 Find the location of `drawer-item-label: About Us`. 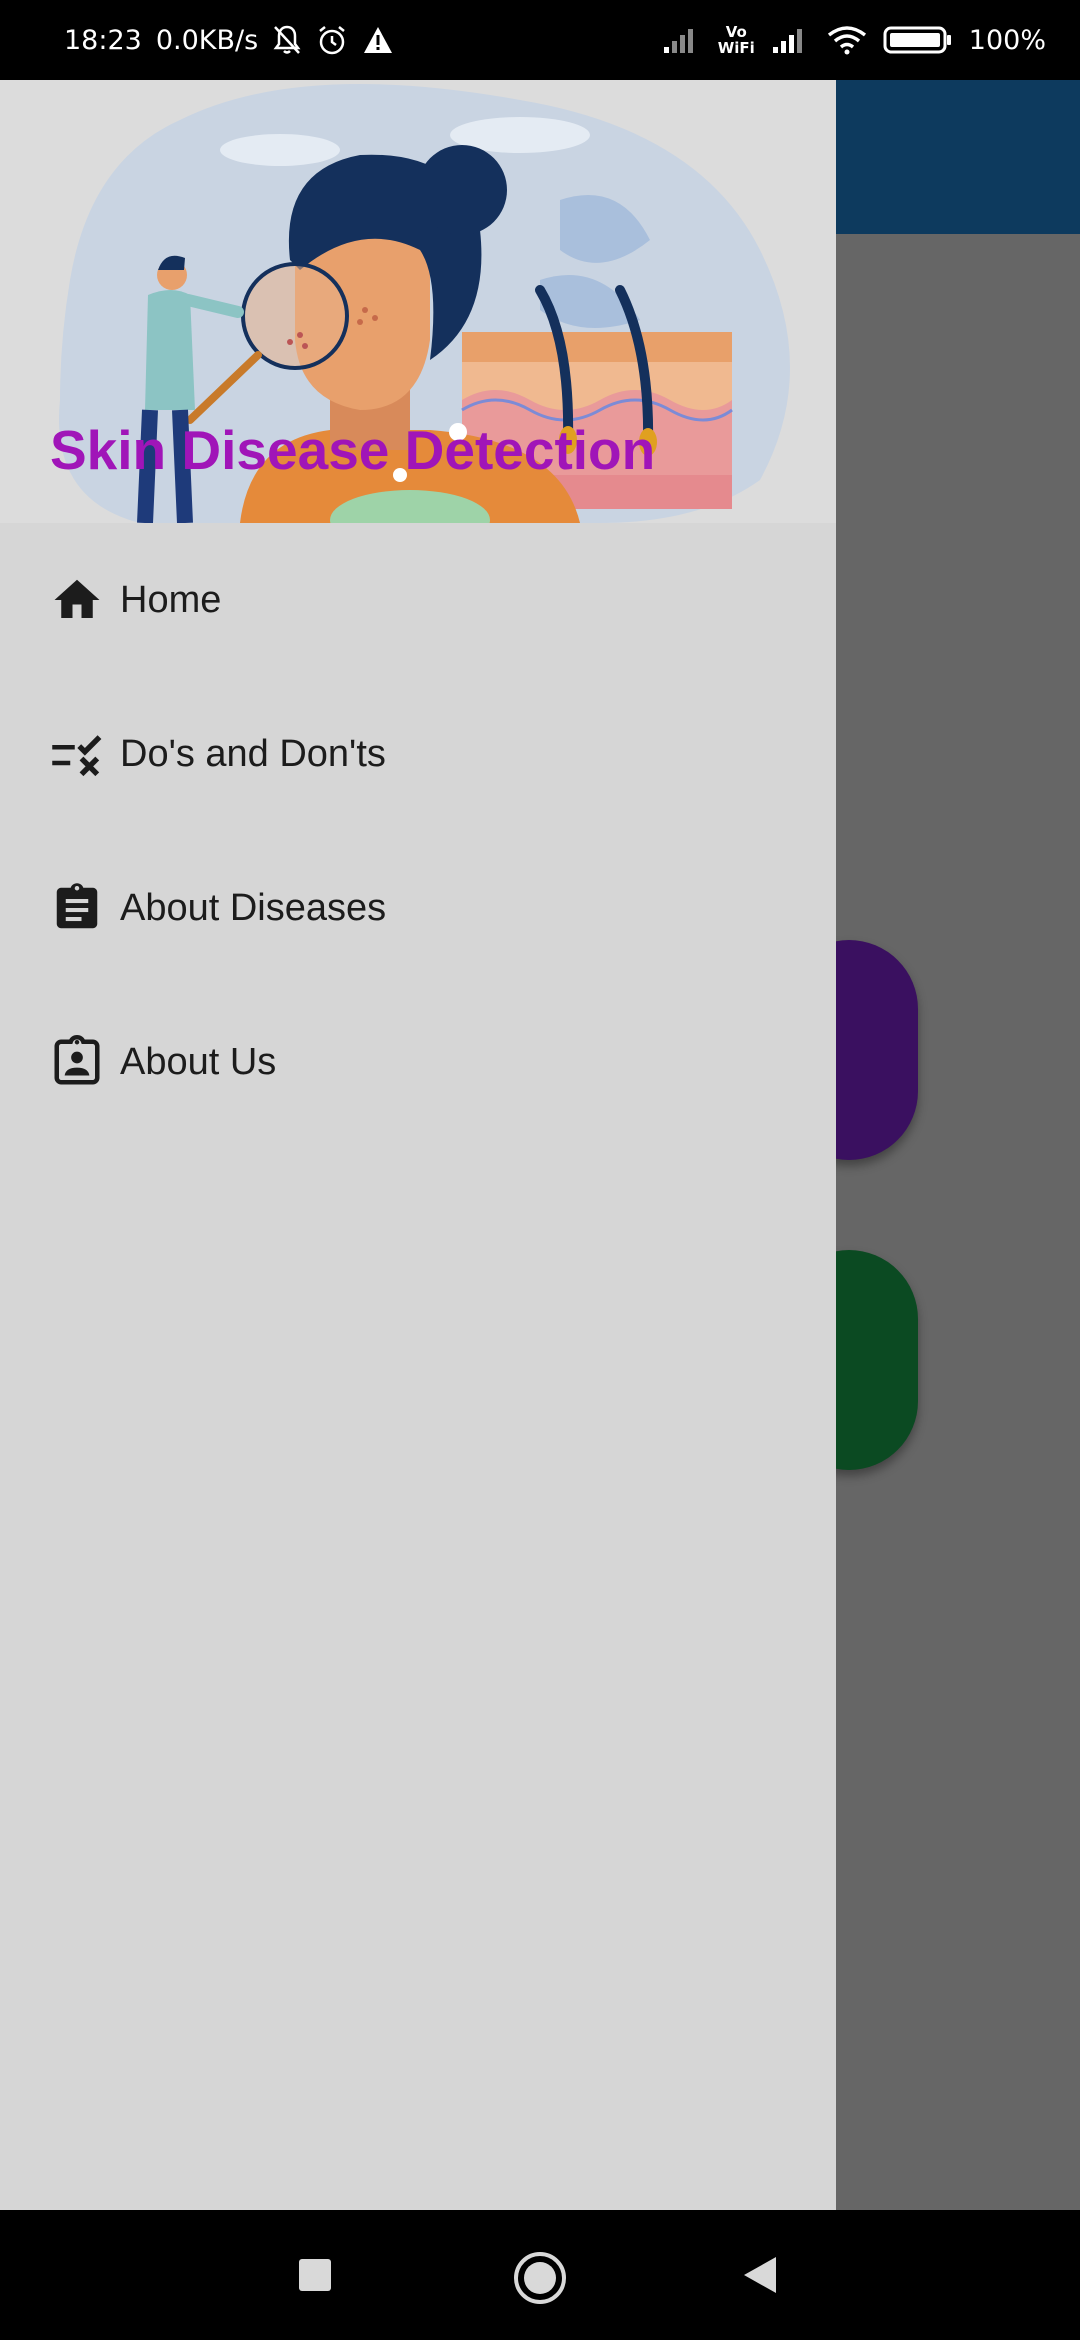

drawer-item-label: About Us is located at coordinates (198, 1061).